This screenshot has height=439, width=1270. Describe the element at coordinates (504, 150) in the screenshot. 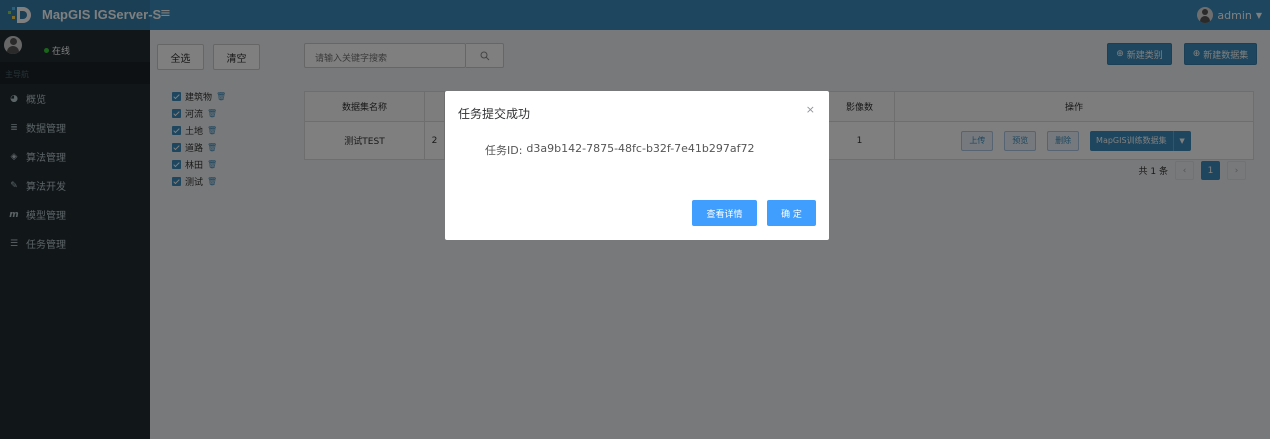

I see `task-id-label: 任务ID:` at that location.